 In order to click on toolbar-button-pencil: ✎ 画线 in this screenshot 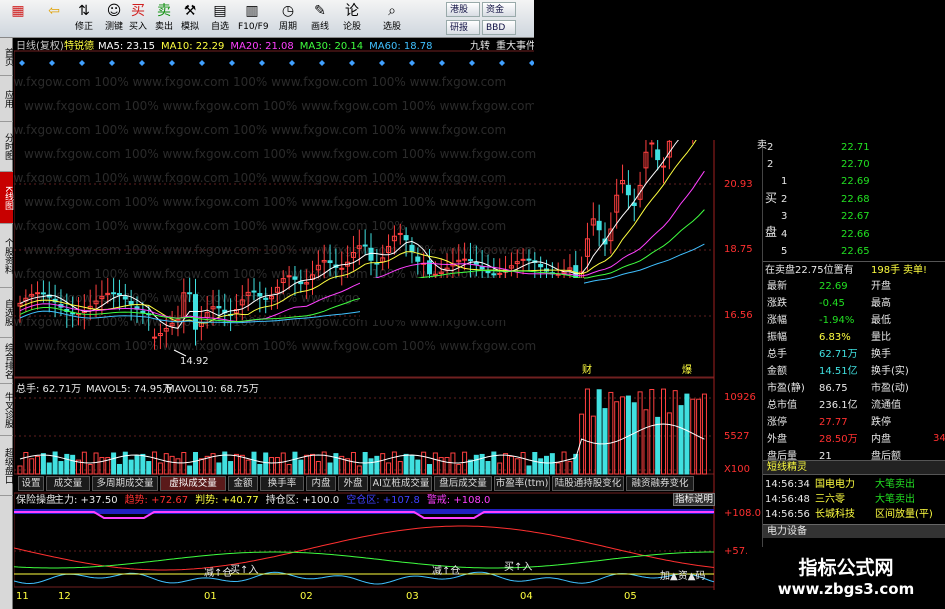, I will do `click(320, 19)`.